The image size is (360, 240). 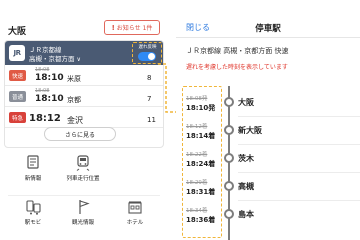 I want to click on train-position-icon, so click(x=83, y=163).